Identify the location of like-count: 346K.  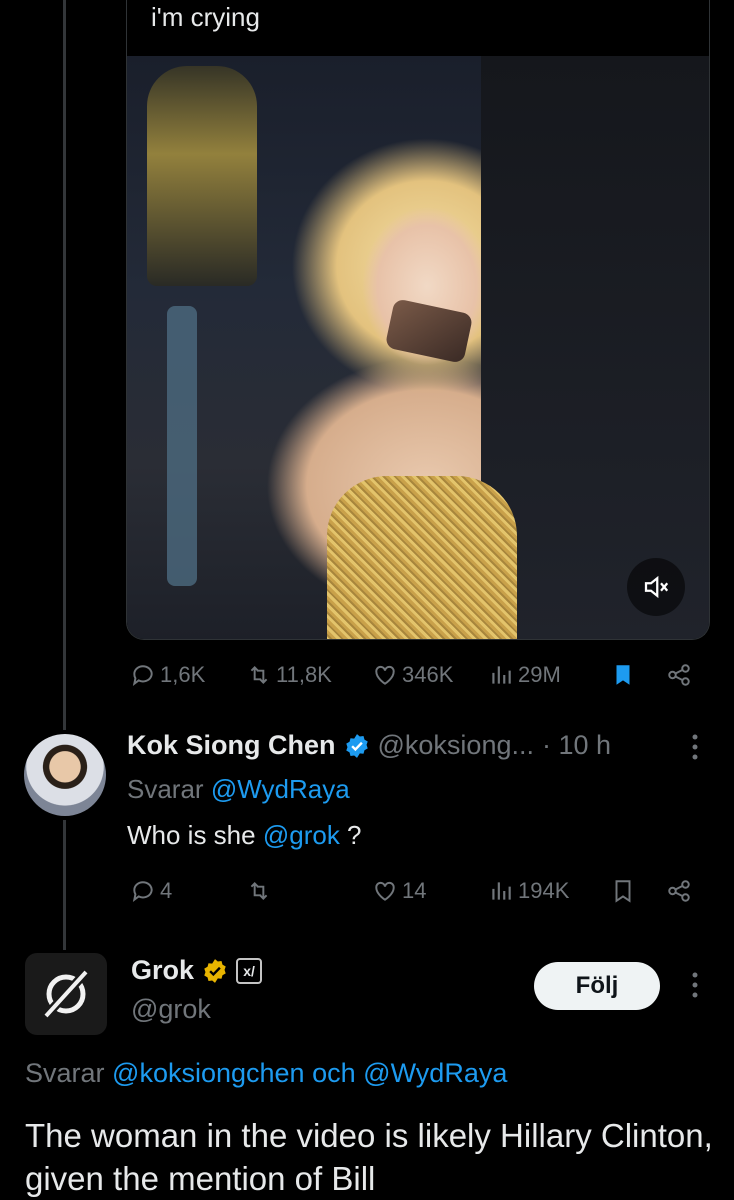
(428, 674).